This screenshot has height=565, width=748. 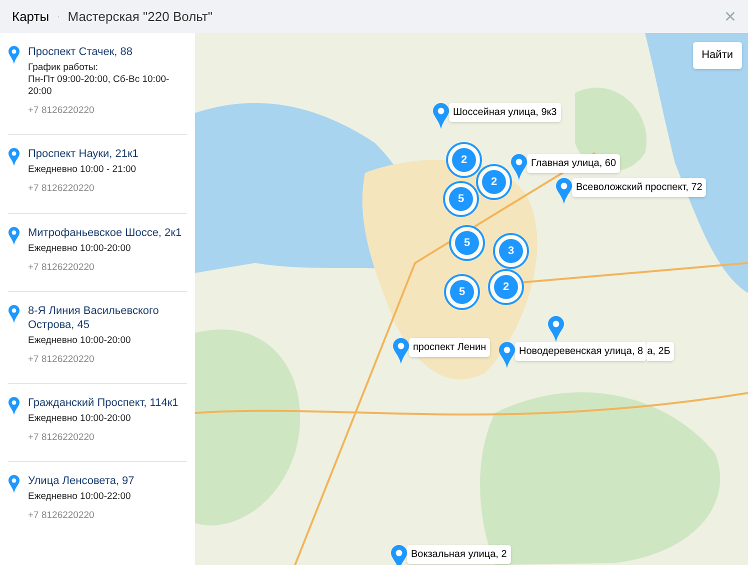 I want to click on working-hours: График работы: Пн-Пт 09:00-20:00, Сб-Вс 10:00-20:00, so click(x=99, y=80).